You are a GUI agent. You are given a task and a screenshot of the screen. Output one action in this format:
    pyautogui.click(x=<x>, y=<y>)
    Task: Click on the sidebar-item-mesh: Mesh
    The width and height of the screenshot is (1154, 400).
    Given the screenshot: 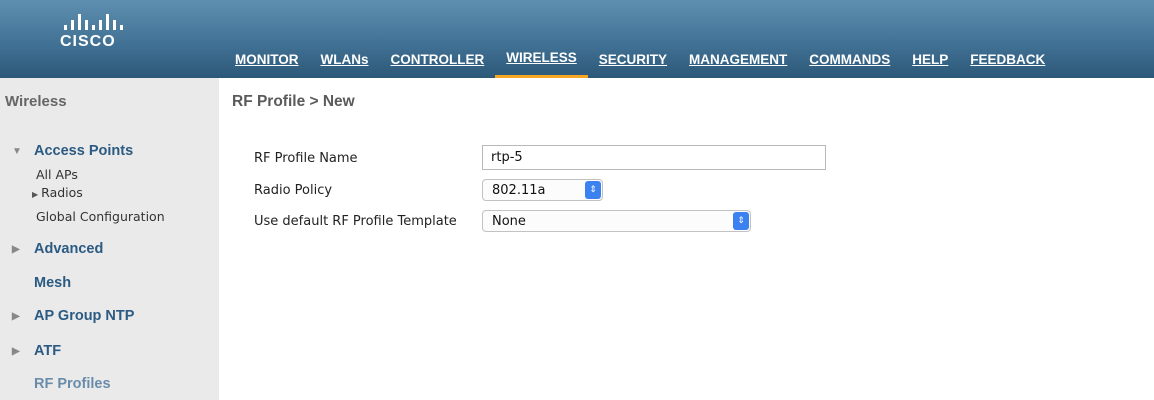 What is the action you would take?
    pyautogui.click(x=52, y=283)
    